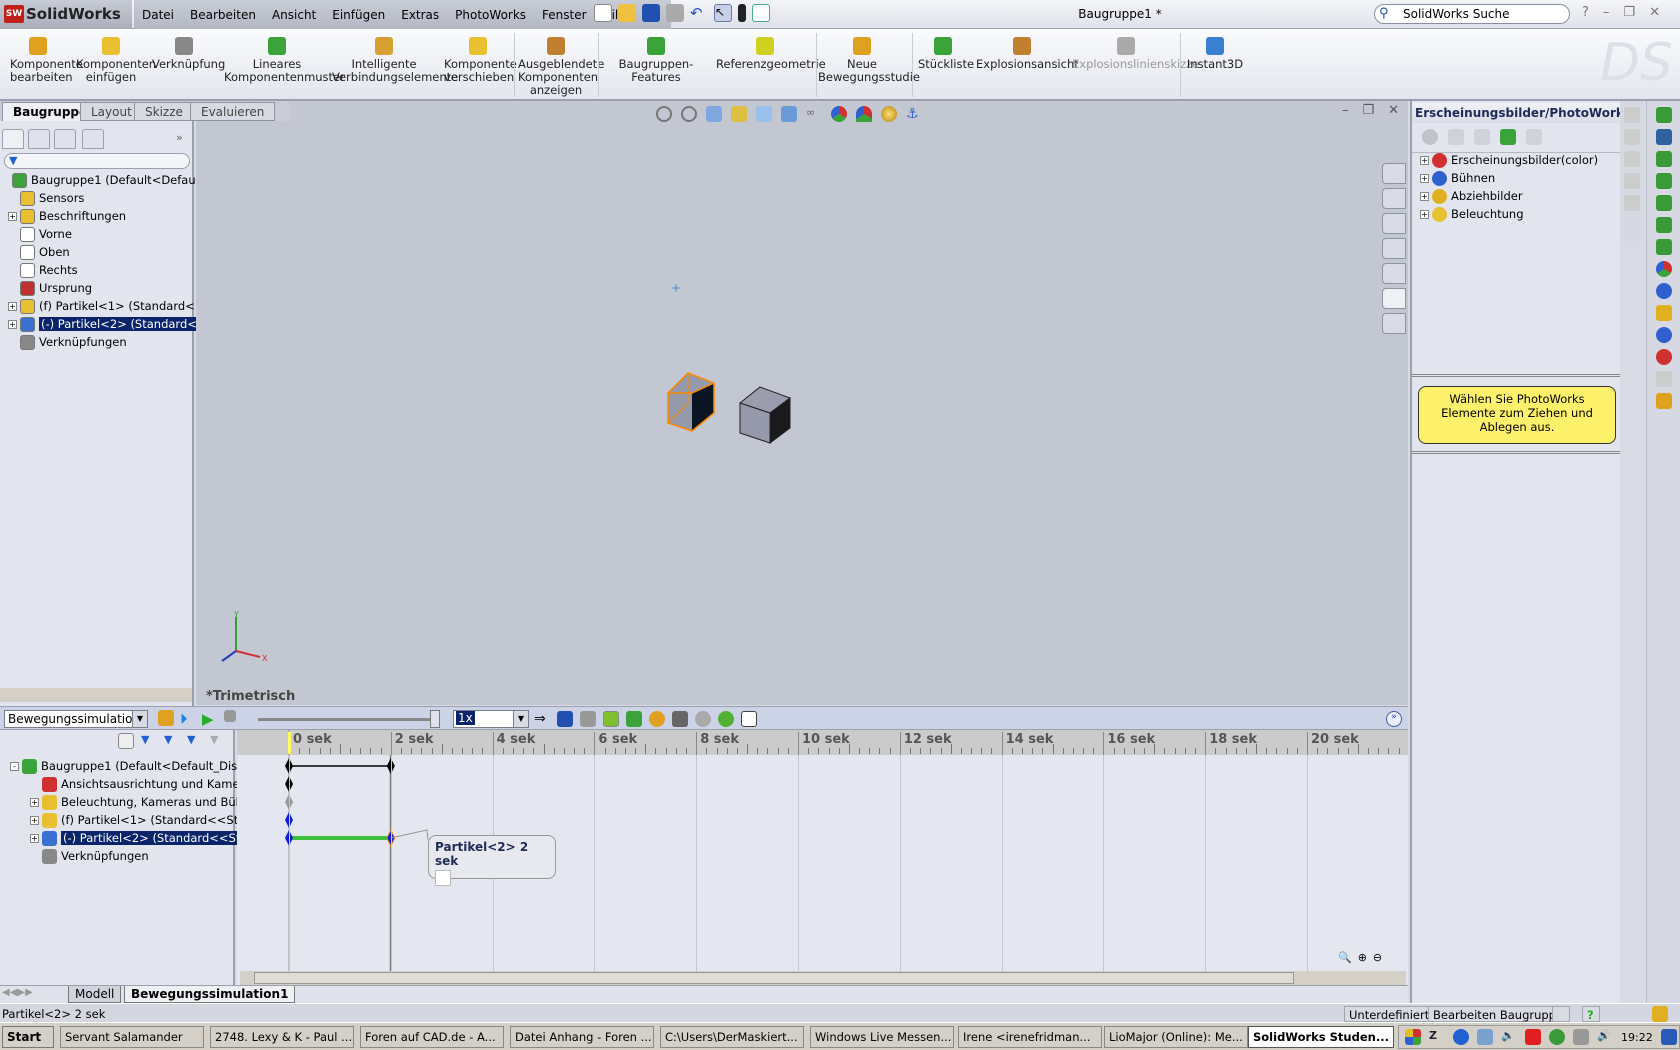 This screenshot has height=1050, width=1680. What do you see at coordinates (1663, 357) in the screenshot?
I see `paste-appearance-icon` at bounding box center [1663, 357].